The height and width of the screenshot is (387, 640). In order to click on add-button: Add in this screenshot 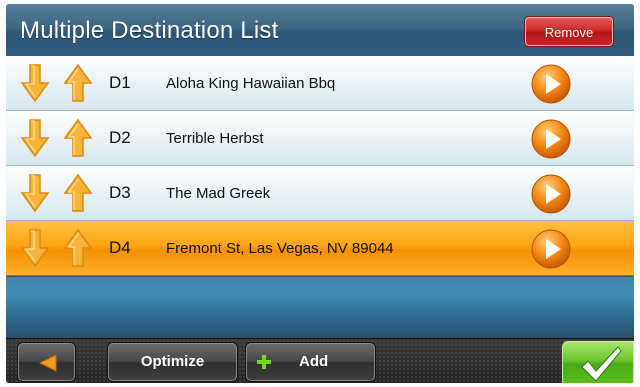, I will do `click(310, 362)`.